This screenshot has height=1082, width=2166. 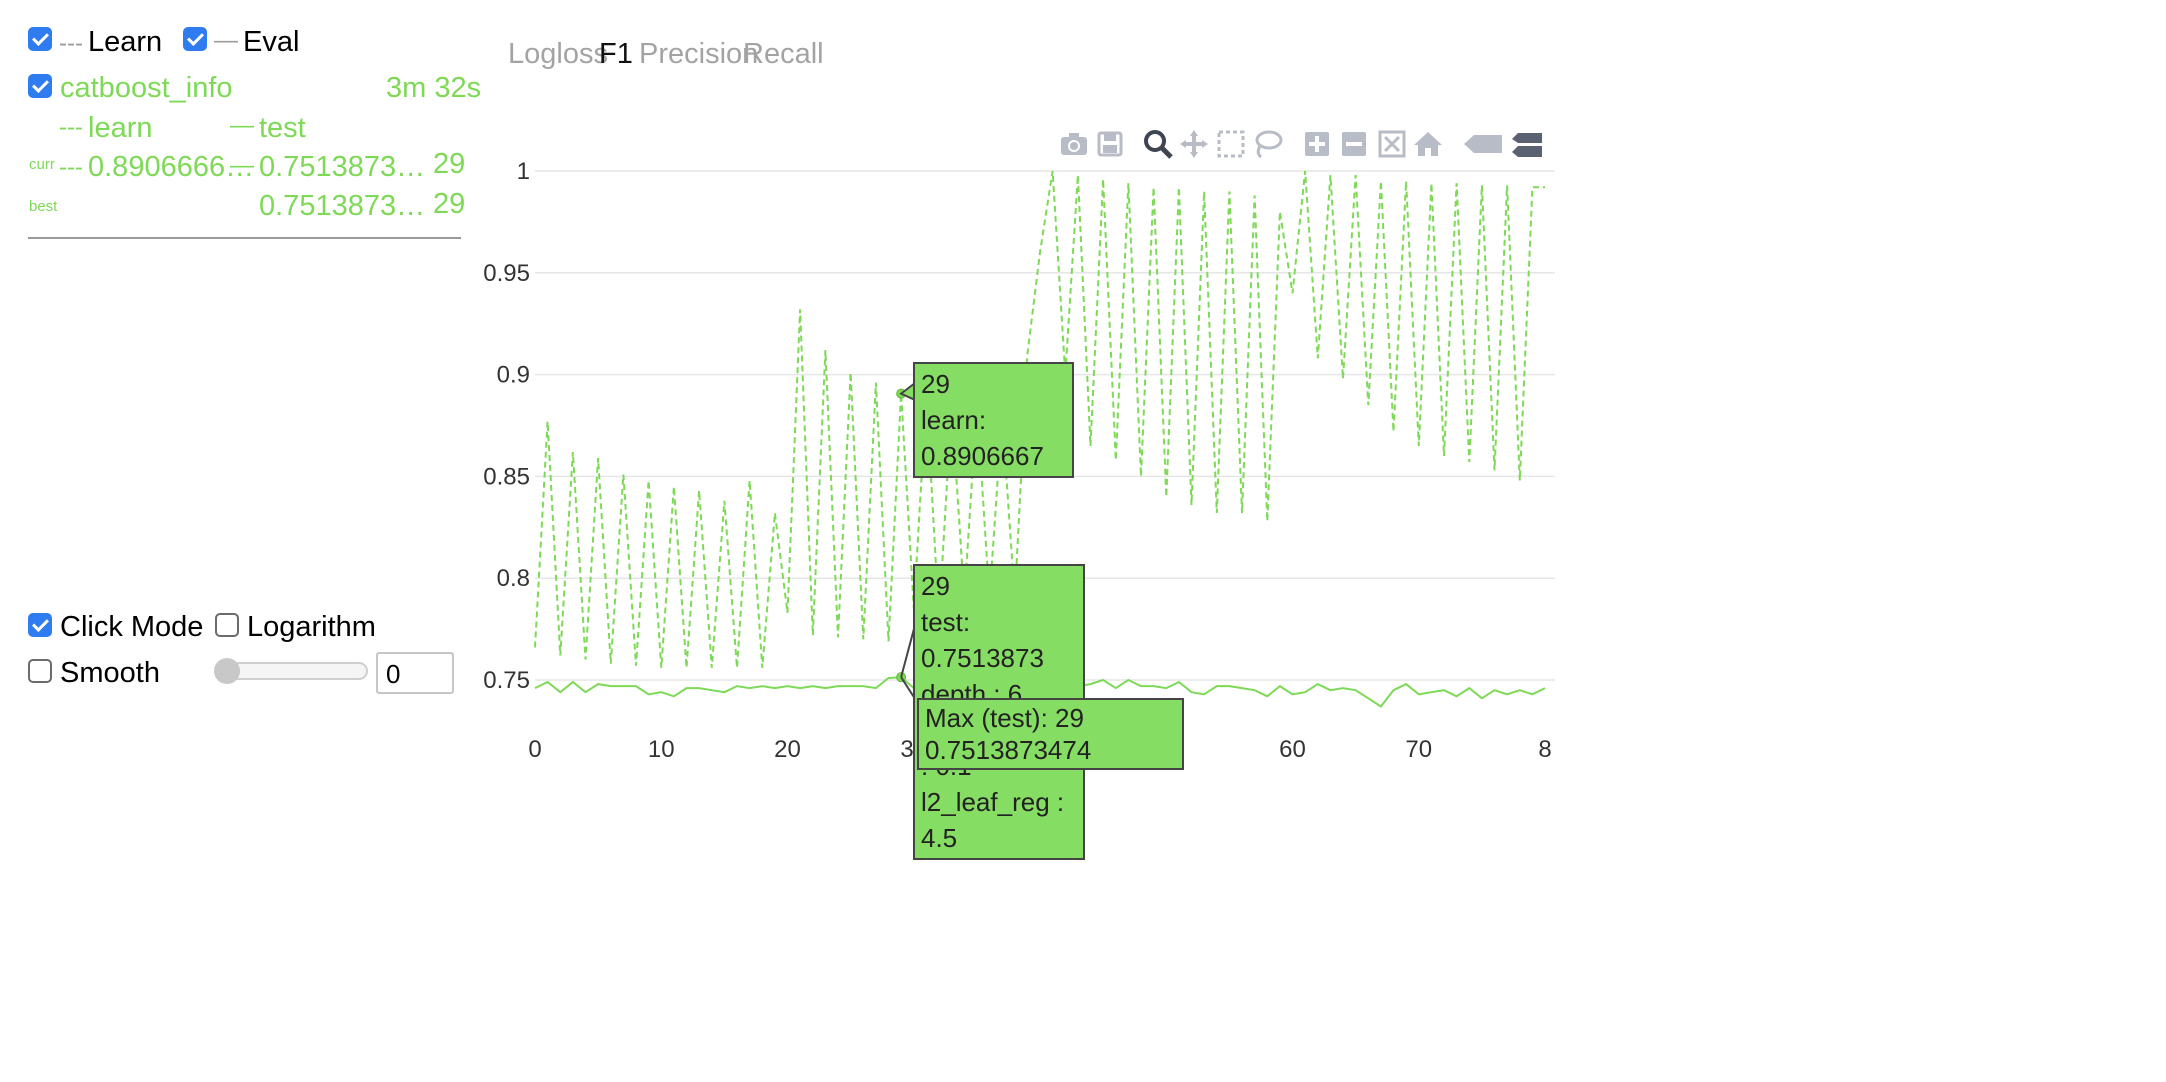 What do you see at coordinates (982, 438) in the screenshot?
I see `tooltip-learn-value: learn: 0.8906667` at bounding box center [982, 438].